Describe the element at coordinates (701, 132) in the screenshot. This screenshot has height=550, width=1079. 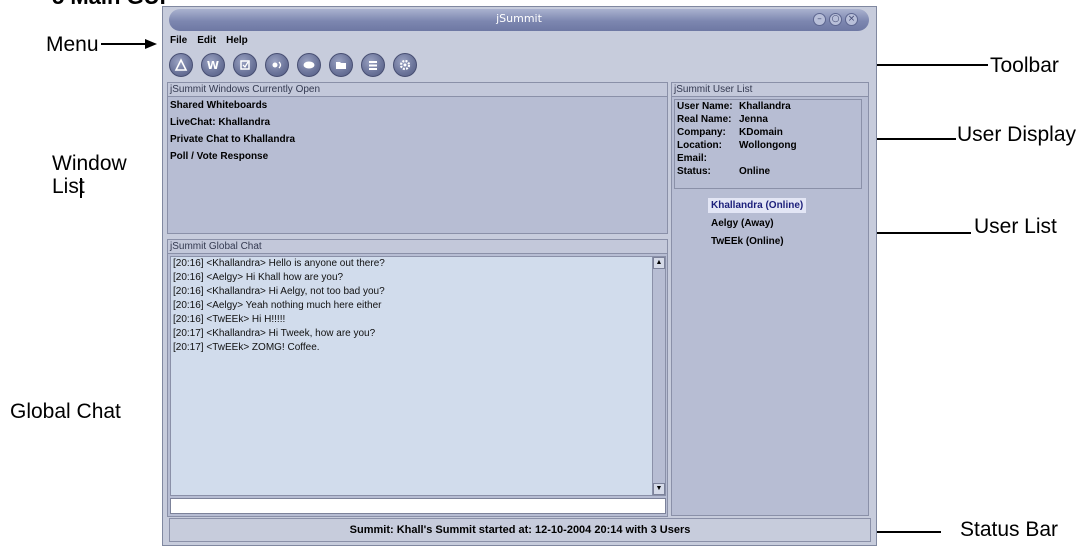
I see `user-display-label: Company:` at that location.